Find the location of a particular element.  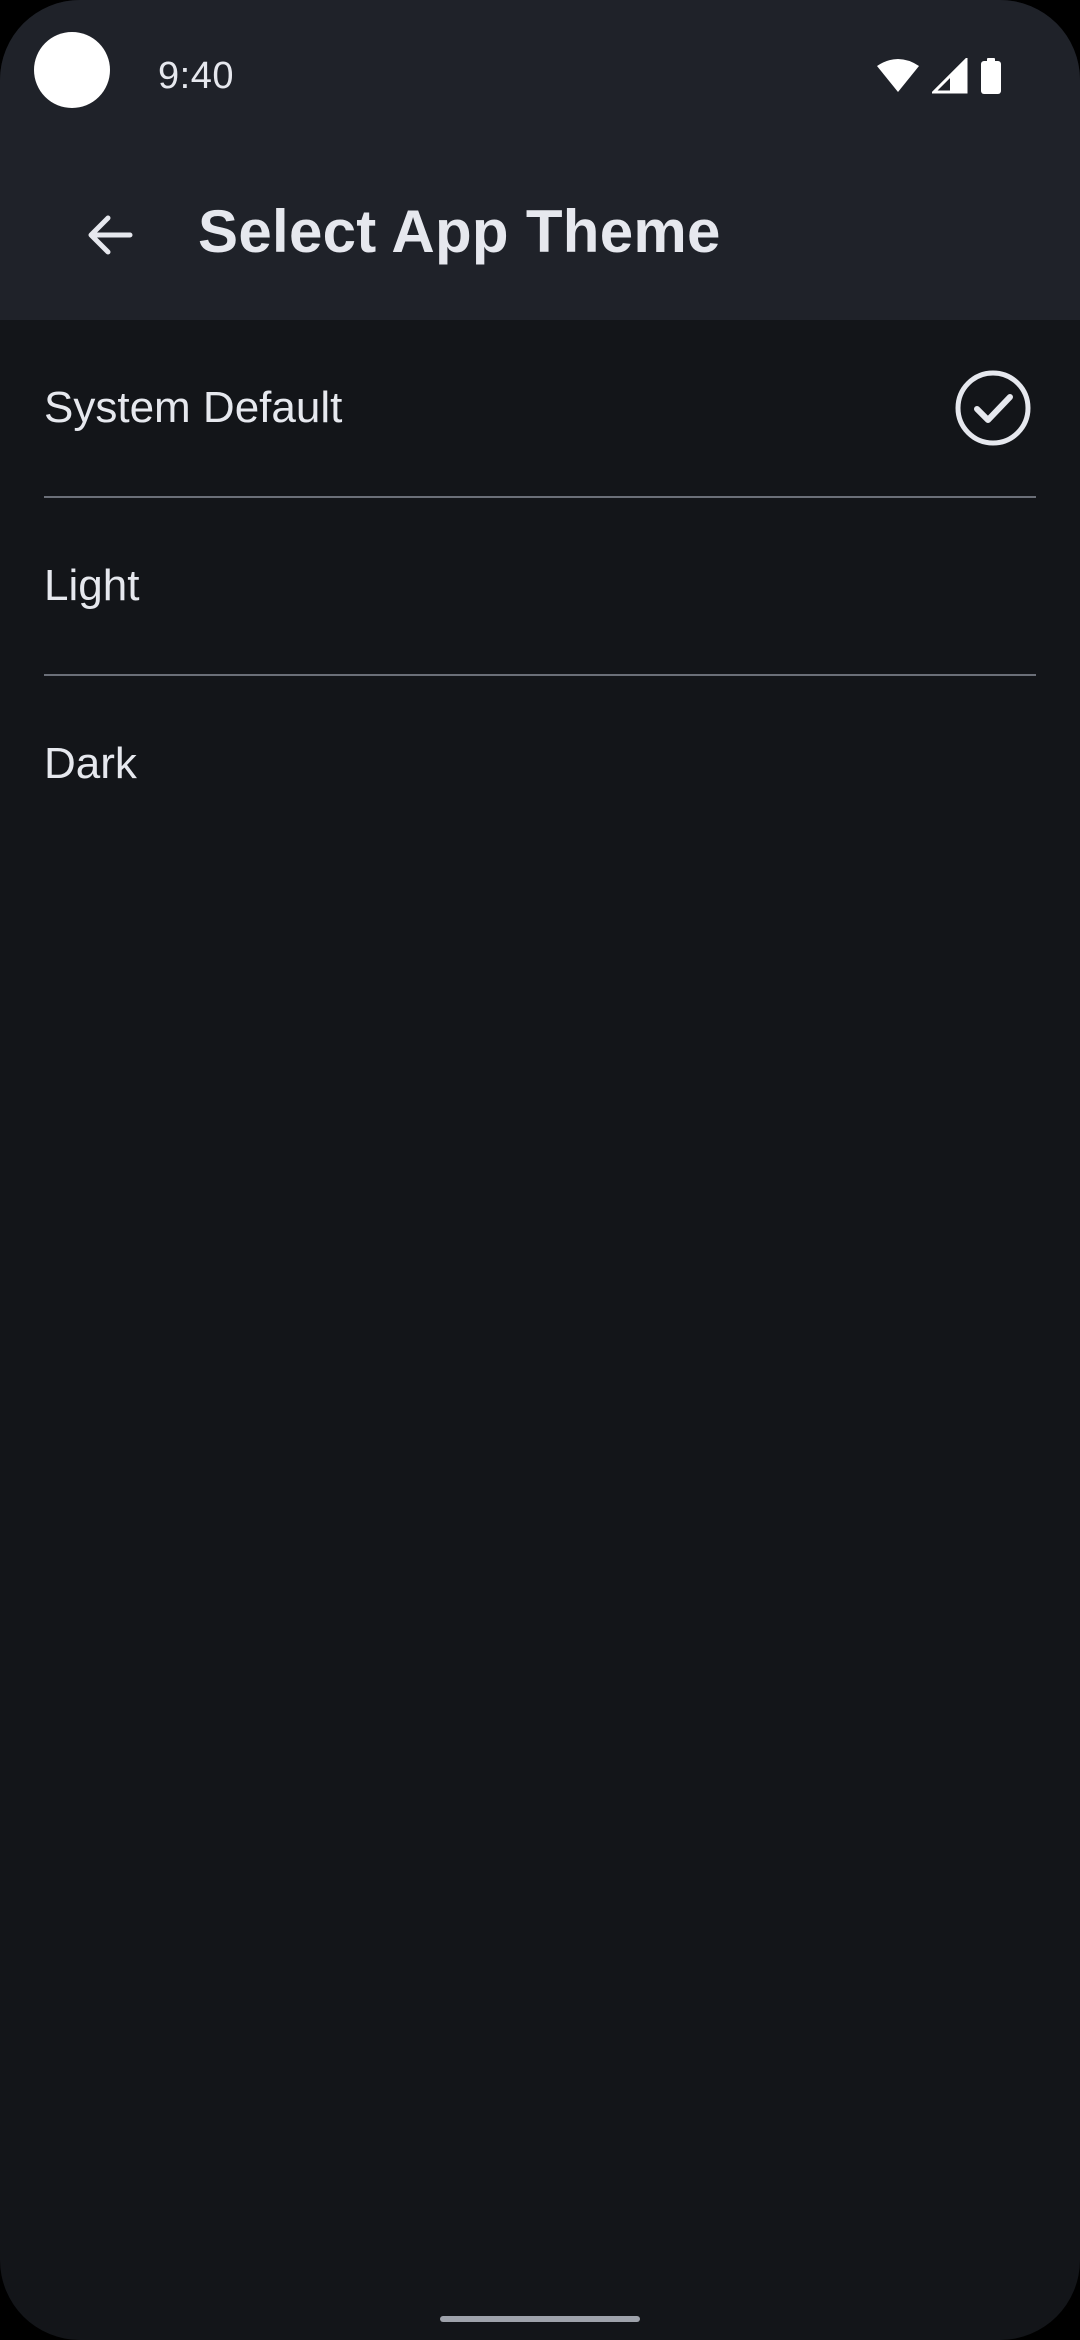

battery-icon is located at coordinates (991, 76).